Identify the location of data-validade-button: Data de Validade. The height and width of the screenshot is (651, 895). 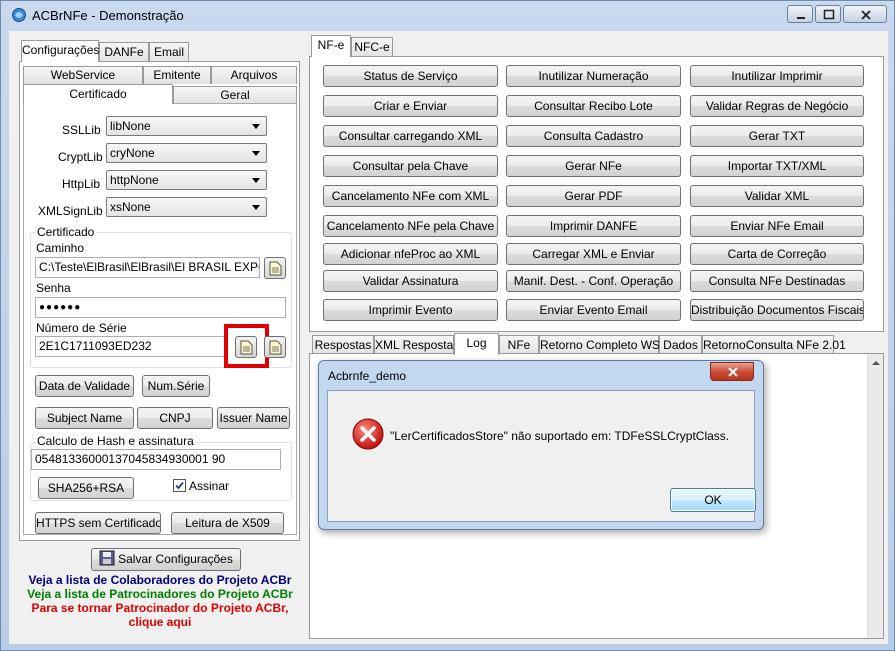
(84, 386).